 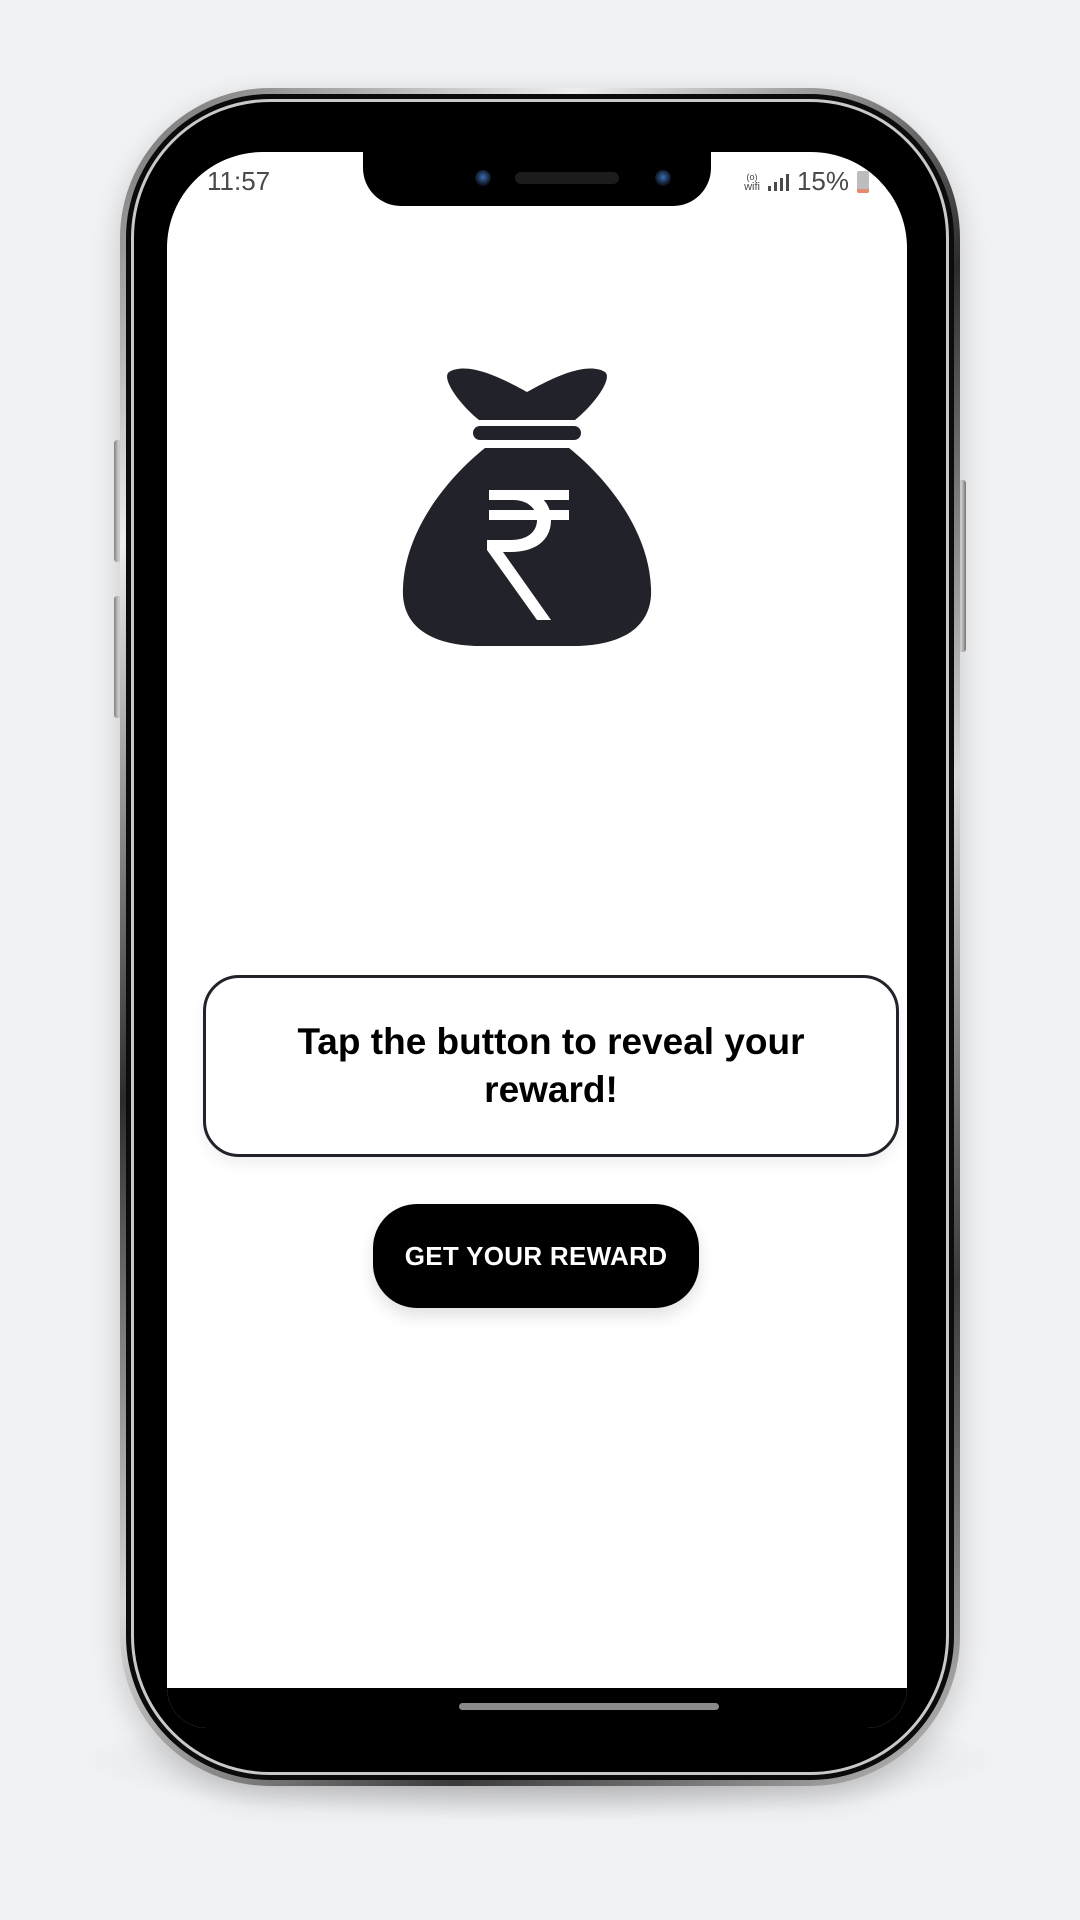 I want to click on status-icons: (o) wifi 15%, so click(x=806, y=181).